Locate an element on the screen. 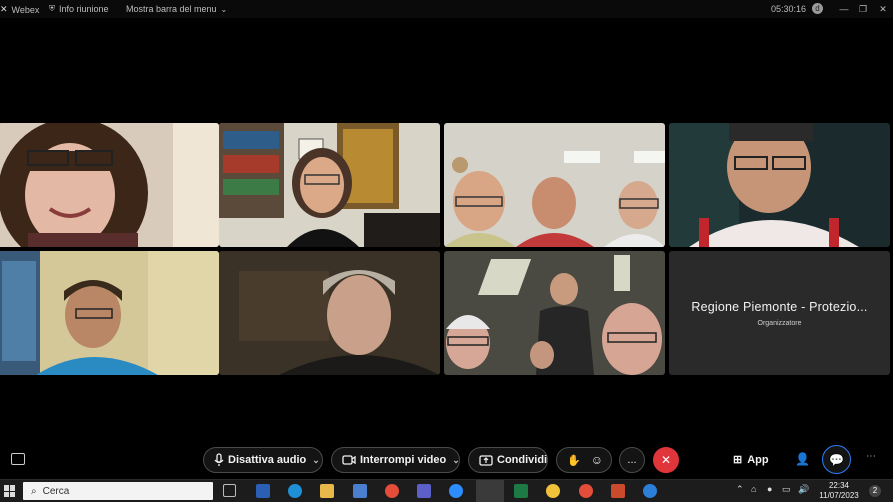  share-label: Condividi is located at coordinates (522, 460).